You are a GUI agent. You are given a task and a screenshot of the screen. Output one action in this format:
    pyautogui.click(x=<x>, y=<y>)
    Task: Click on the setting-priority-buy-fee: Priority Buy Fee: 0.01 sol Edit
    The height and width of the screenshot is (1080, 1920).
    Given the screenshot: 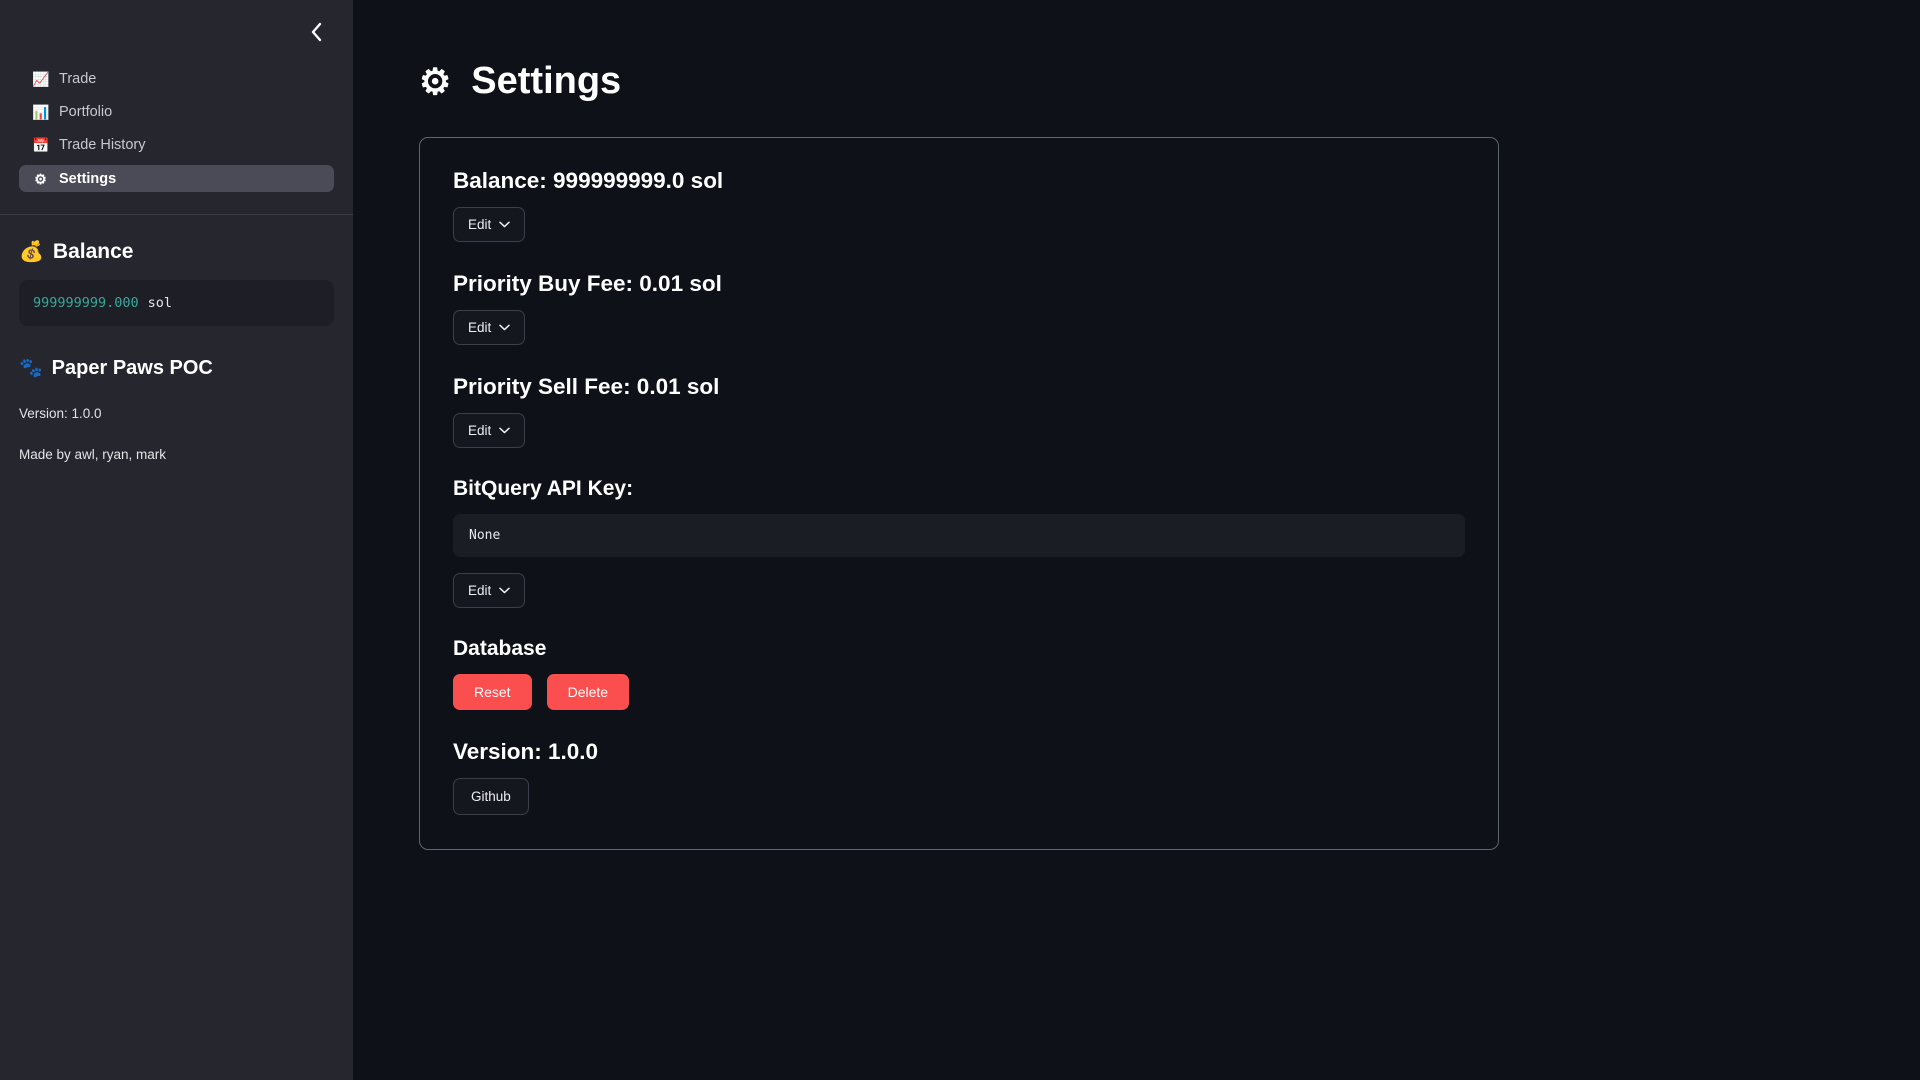 What is the action you would take?
    pyautogui.click(x=959, y=308)
    